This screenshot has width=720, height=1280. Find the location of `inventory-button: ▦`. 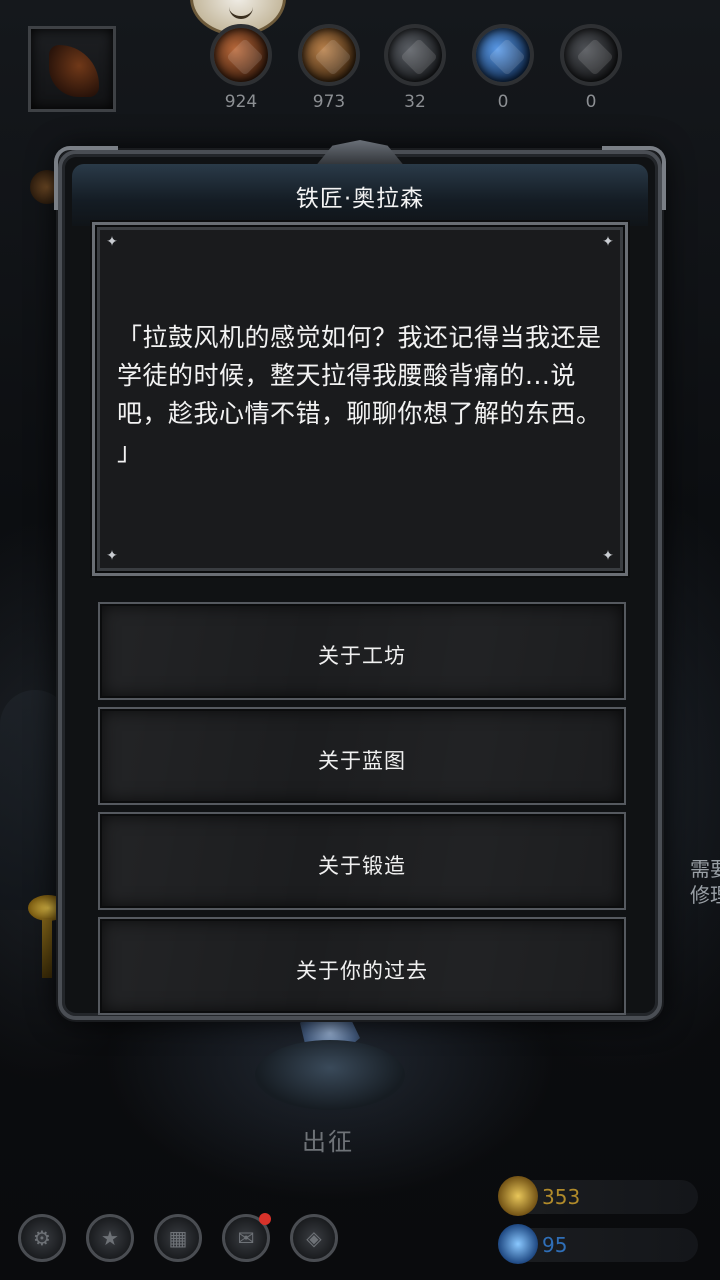

inventory-button: ▦ is located at coordinates (178, 1238).